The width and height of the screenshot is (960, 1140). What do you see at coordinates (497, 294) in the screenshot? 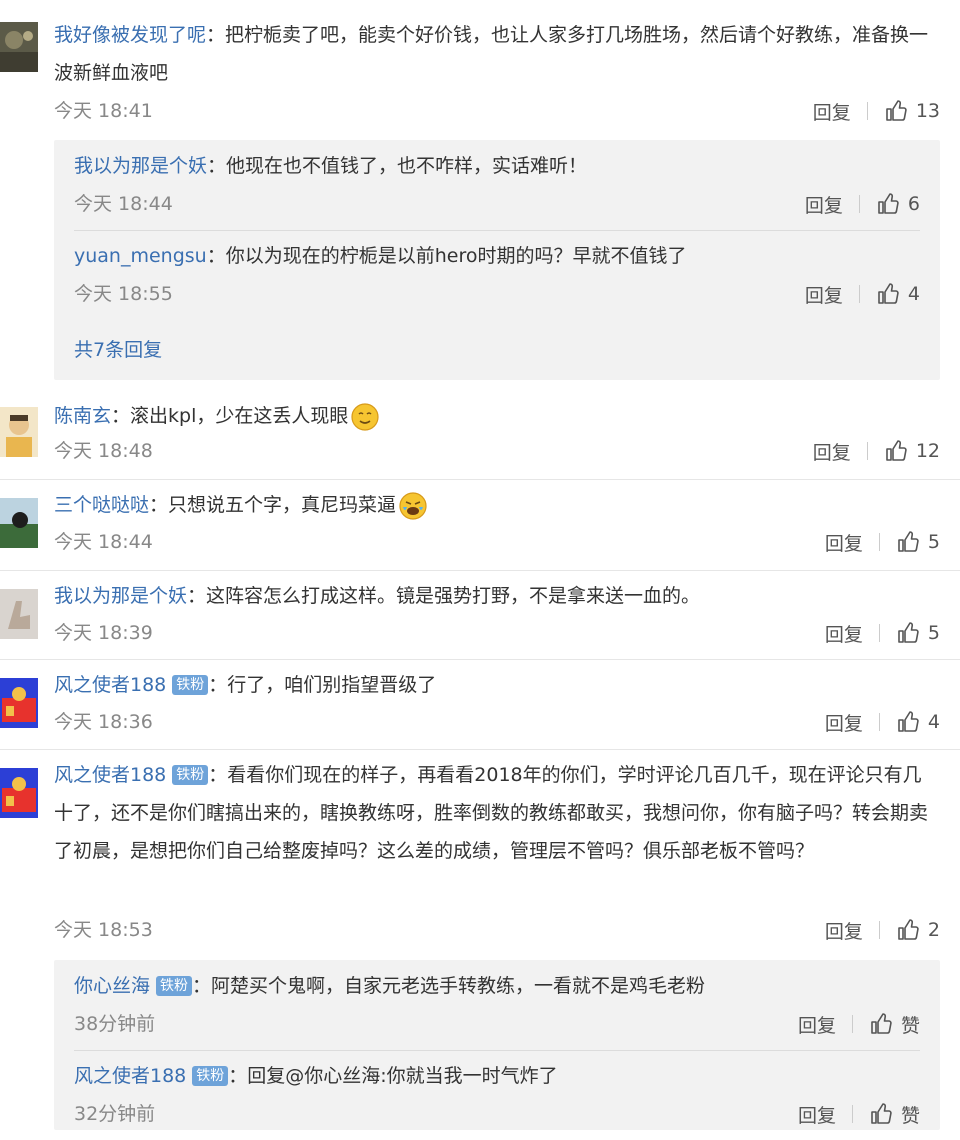
I see `reply-meta: 今天 18:55 回复 4` at bounding box center [497, 294].